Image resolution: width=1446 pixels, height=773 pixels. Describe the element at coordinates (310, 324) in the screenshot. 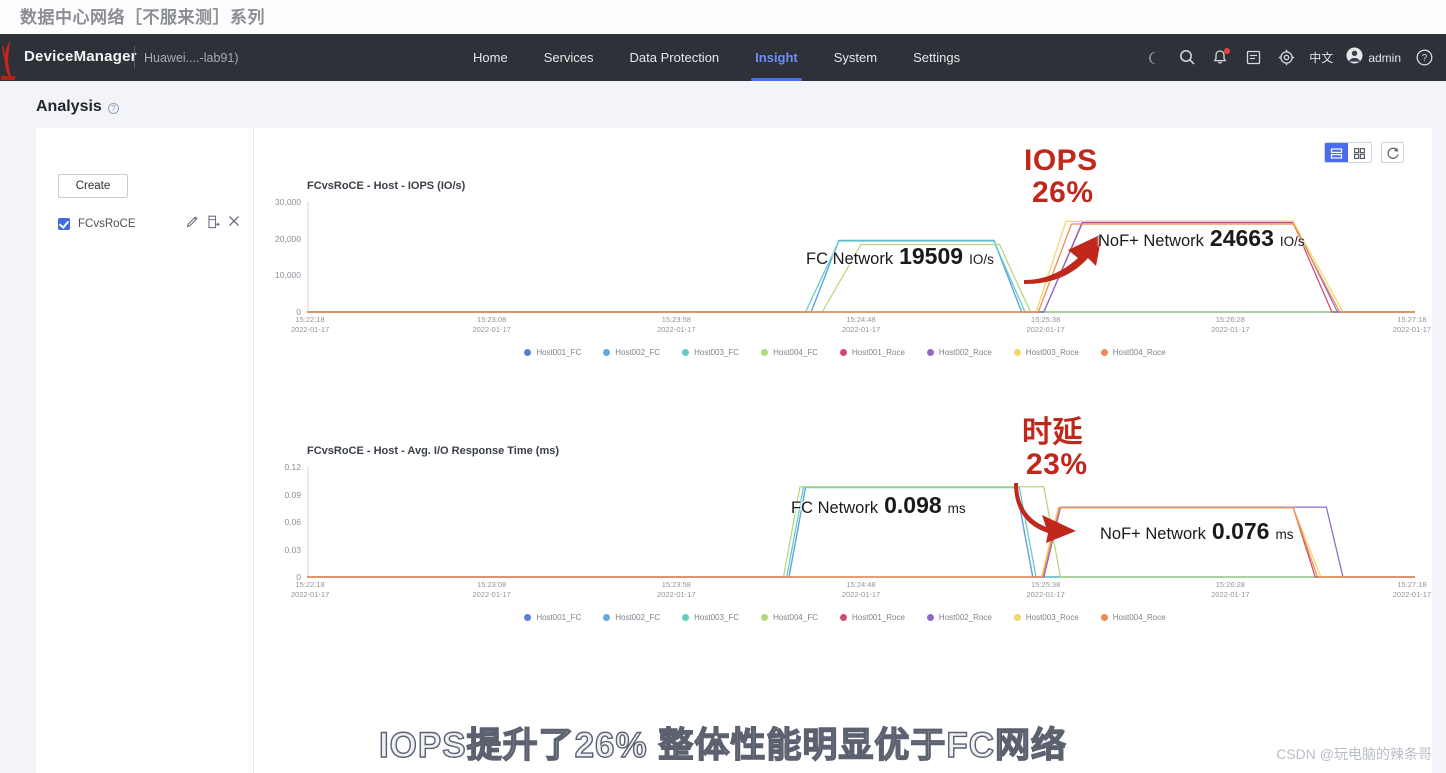

I see `x-tick-label: 15:22:18 2022-01-17` at that location.